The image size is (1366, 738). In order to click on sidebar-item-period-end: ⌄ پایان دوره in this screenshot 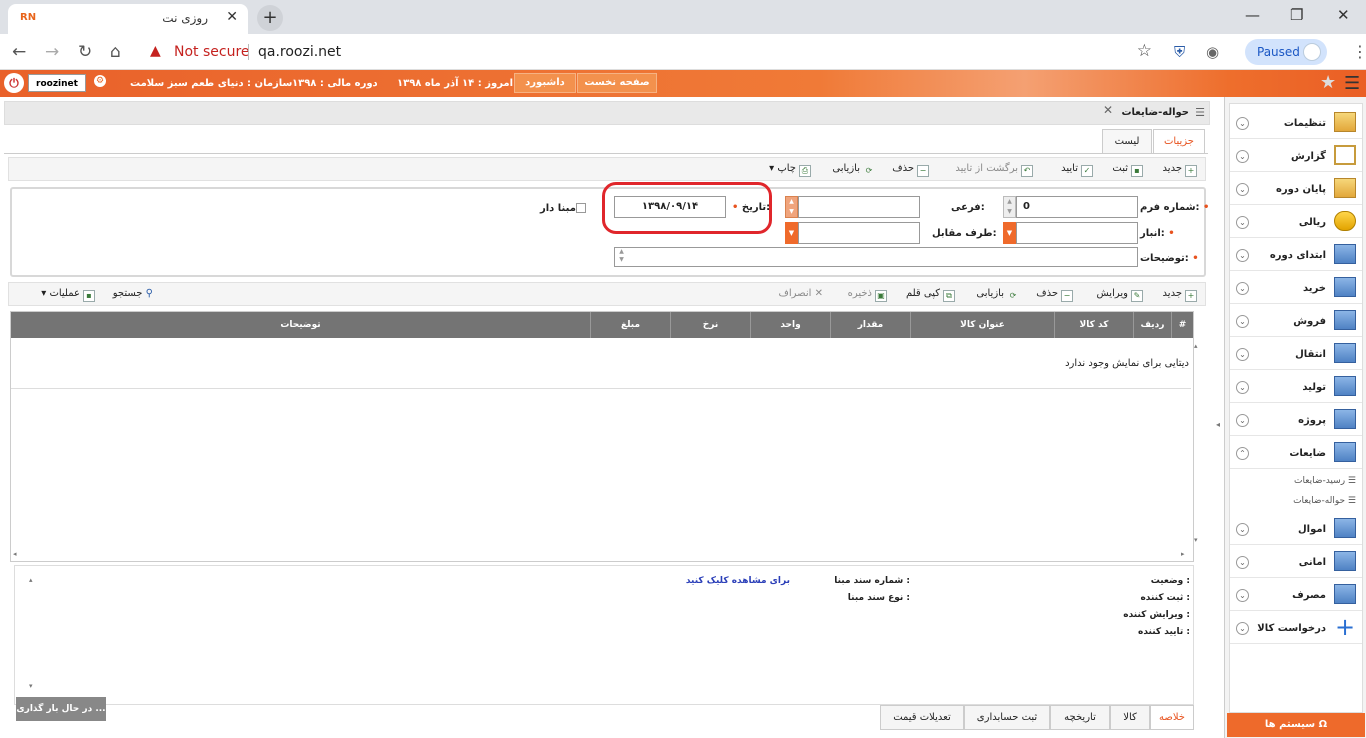, I will do `click(1296, 189)`.